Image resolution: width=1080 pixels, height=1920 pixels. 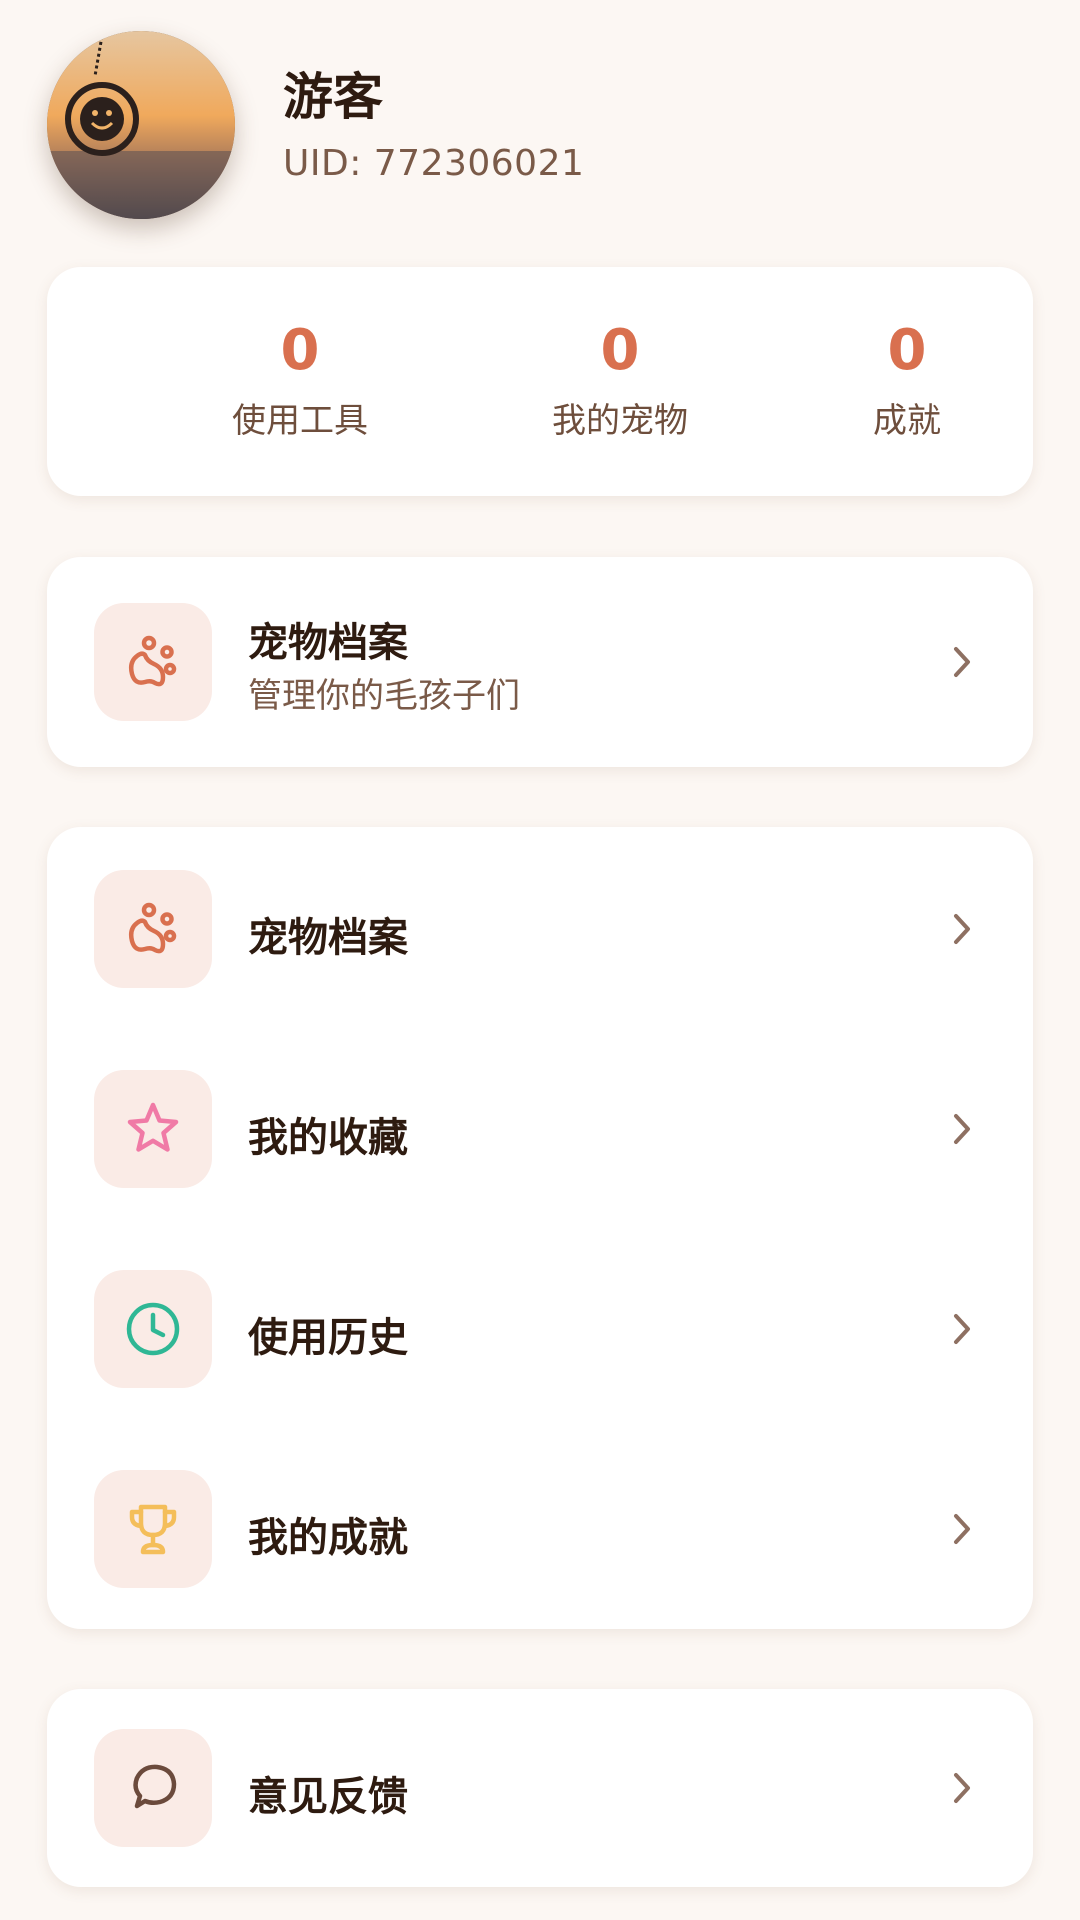 What do you see at coordinates (153, 1788) in the screenshot?
I see `chat-bubble-icon` at bounding box center [153, 1788].